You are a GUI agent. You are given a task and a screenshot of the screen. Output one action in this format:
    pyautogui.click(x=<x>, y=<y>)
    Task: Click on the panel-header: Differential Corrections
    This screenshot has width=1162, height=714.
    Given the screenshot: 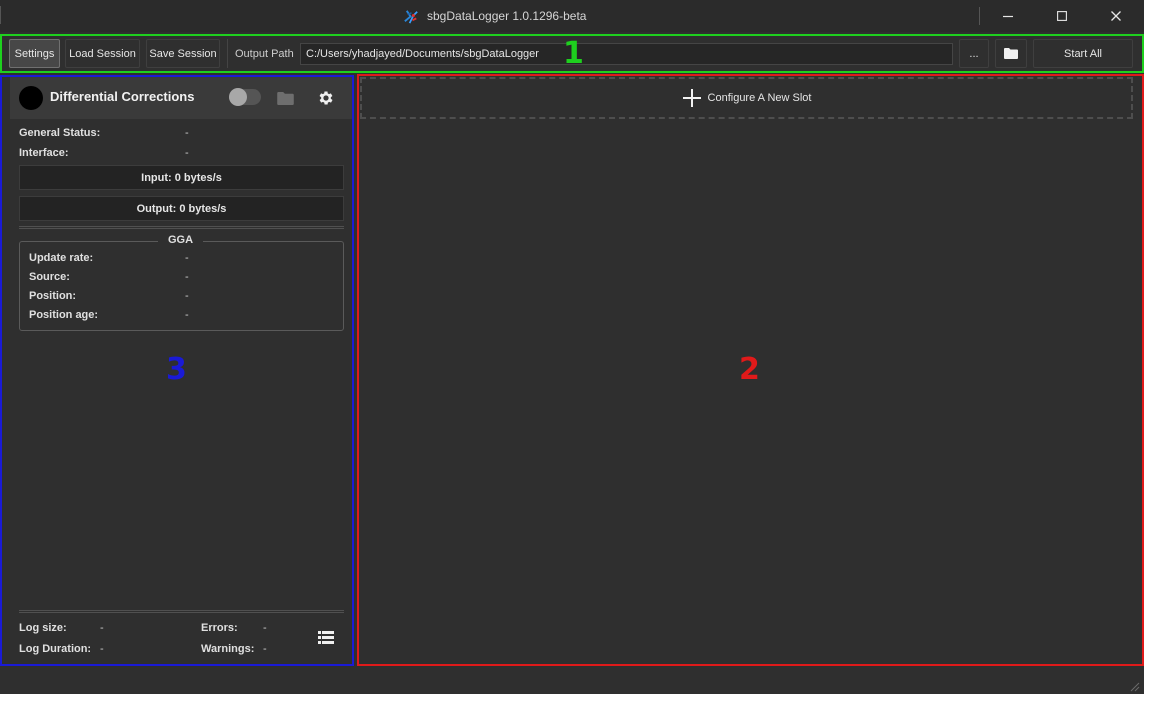 What is the action you would take?
    pyautogui.click(x=181, y=98)
    